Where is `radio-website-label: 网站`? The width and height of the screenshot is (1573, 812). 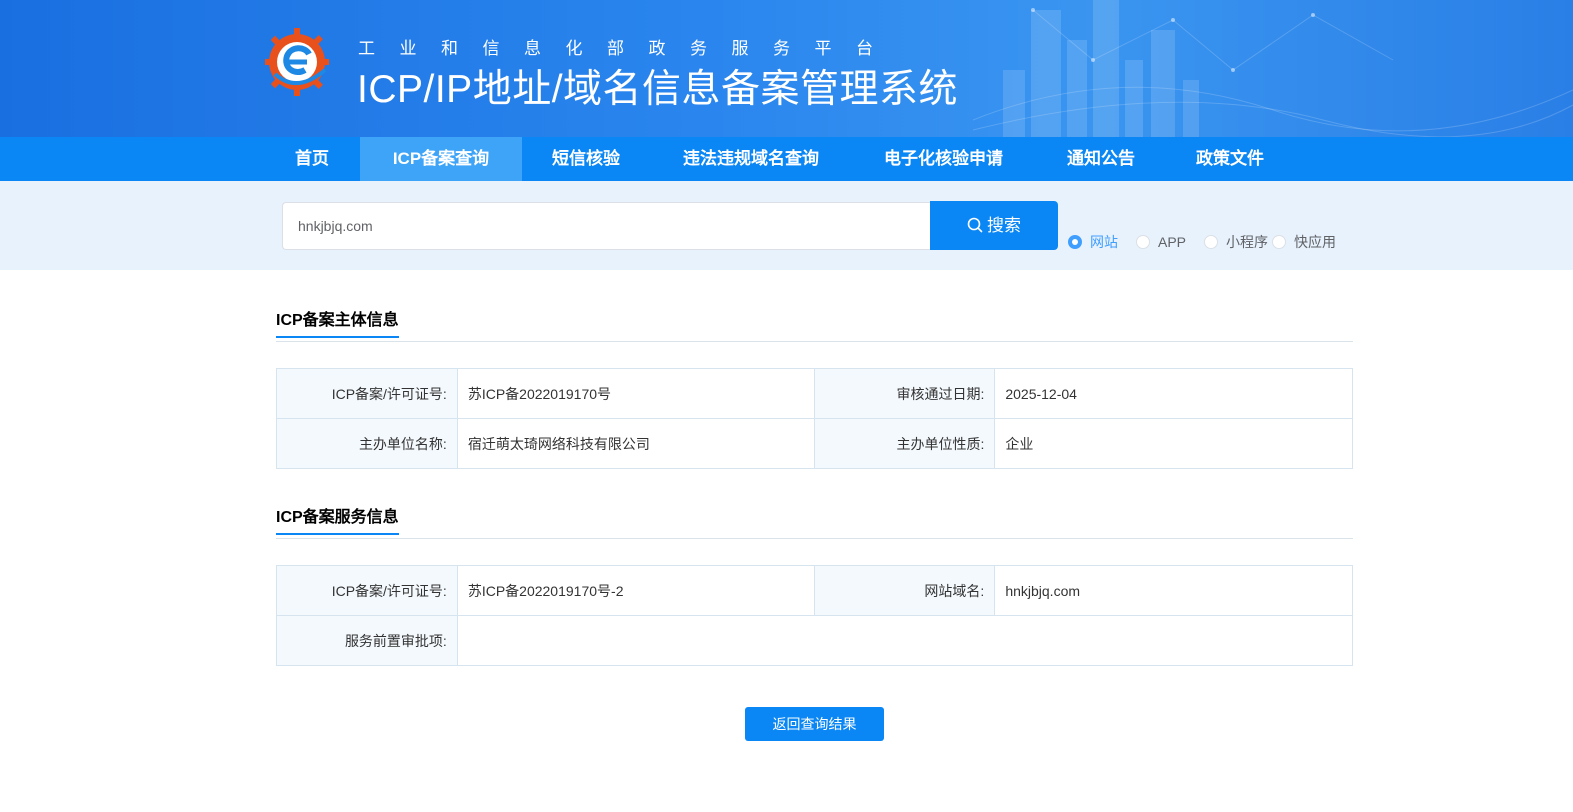
radio-website-label: 网站 is located at coordinates (1104, 242).